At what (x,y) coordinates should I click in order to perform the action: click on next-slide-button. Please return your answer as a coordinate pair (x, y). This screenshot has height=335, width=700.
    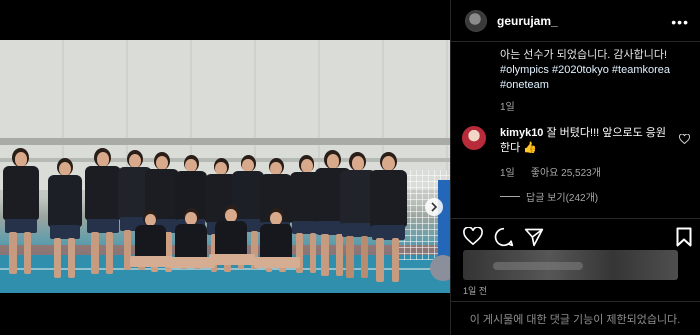
    Looking at the image, I should click on (434, 207).